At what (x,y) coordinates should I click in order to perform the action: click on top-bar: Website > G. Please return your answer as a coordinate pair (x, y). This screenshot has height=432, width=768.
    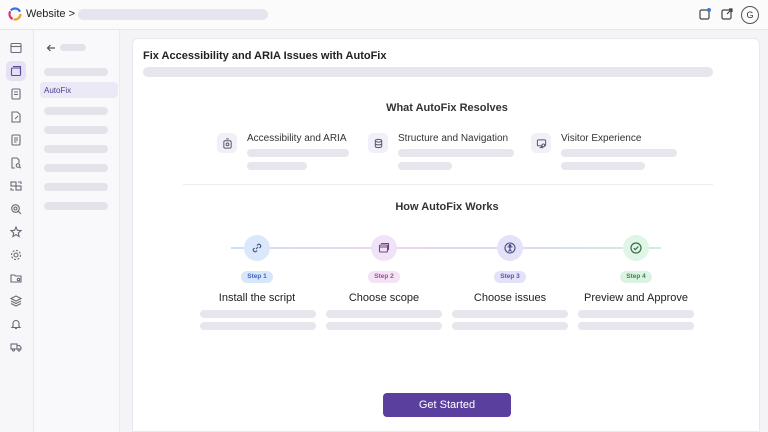
    Looking at the image, I should click on (384, 15).